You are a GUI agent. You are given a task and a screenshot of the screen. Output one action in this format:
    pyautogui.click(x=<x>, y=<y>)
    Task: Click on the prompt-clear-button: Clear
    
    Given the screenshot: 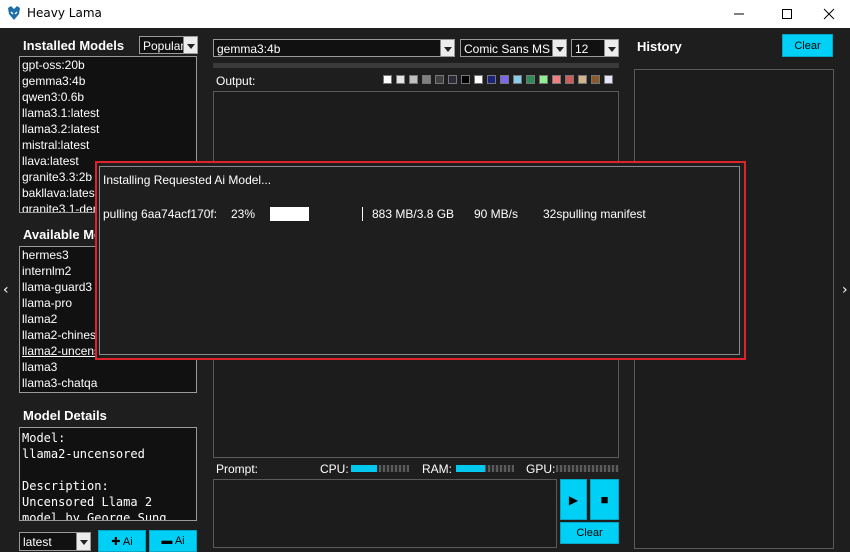 What is the action you would take?
    pyautogui.click(x=589, y=533)
    